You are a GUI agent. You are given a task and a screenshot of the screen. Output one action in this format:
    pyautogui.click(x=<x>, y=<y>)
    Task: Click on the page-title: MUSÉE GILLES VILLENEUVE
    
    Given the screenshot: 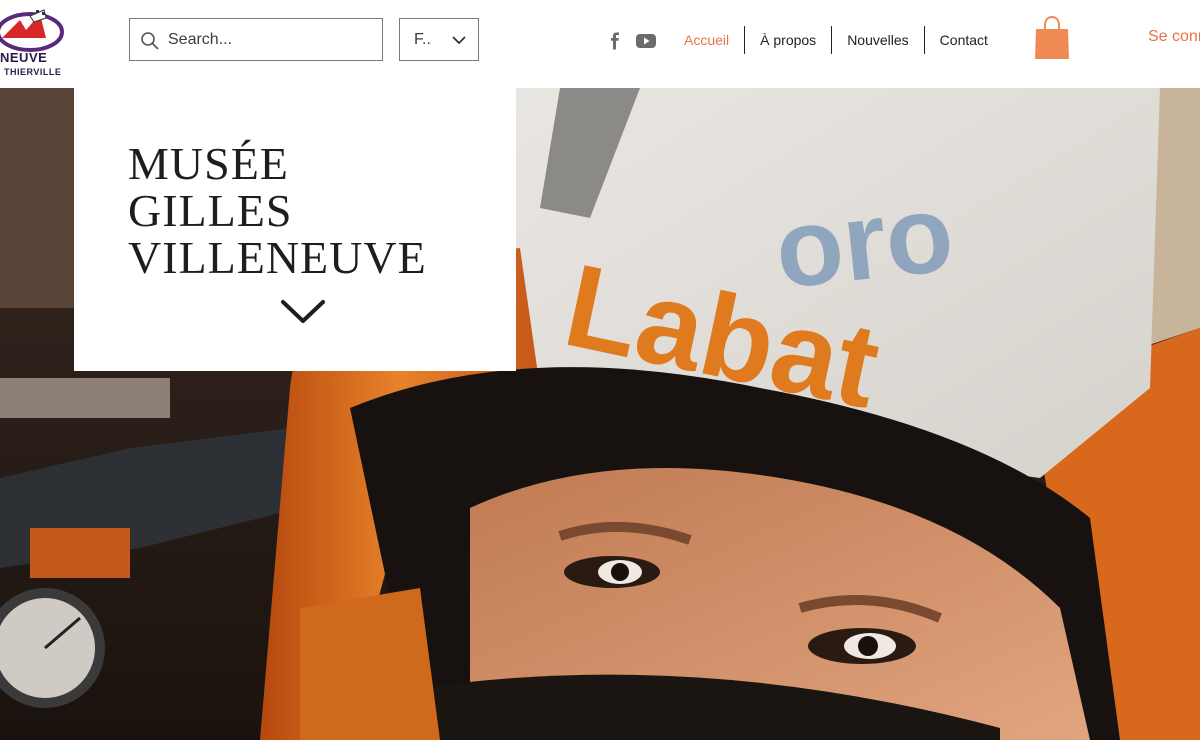 What is the action you would take?
    pyautogui.click(x=277, y=210)
    